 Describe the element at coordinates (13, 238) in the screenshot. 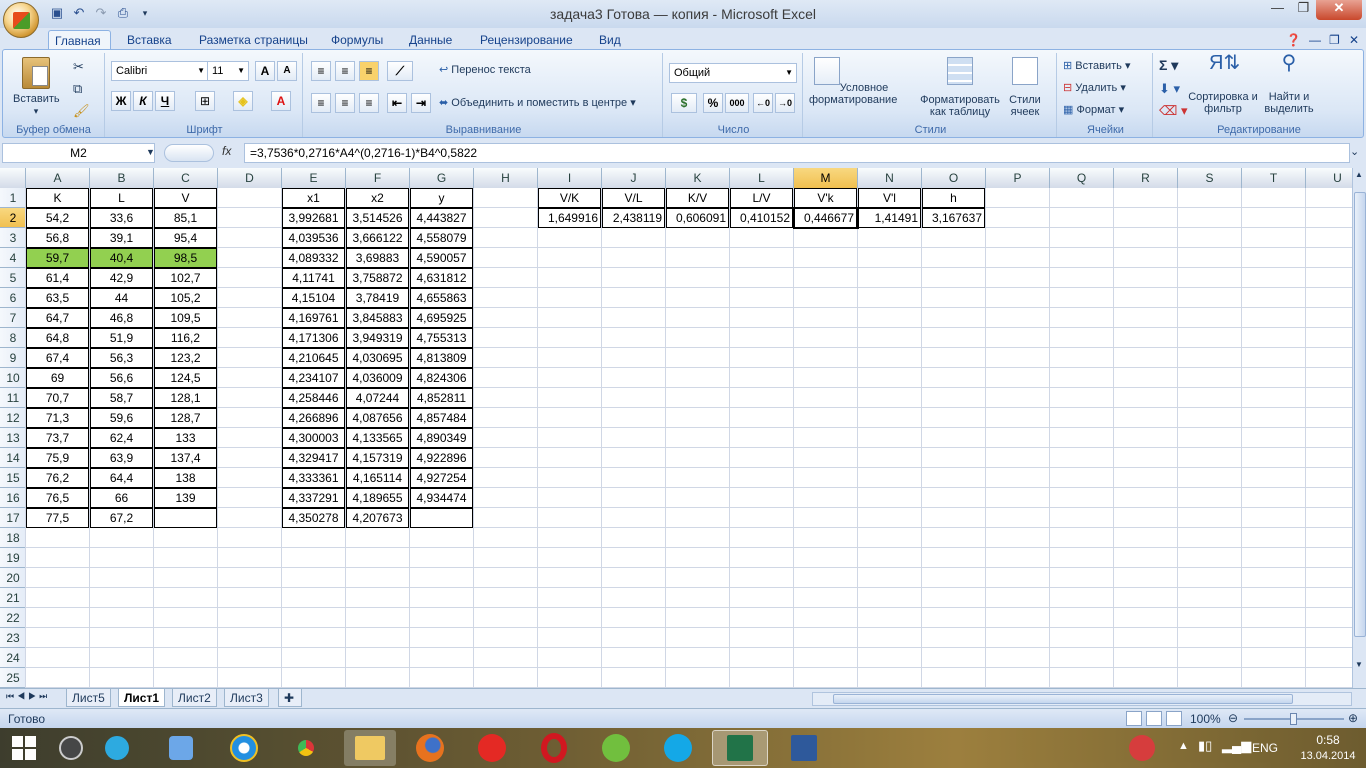

I see `row-header-3: 3` at that location.